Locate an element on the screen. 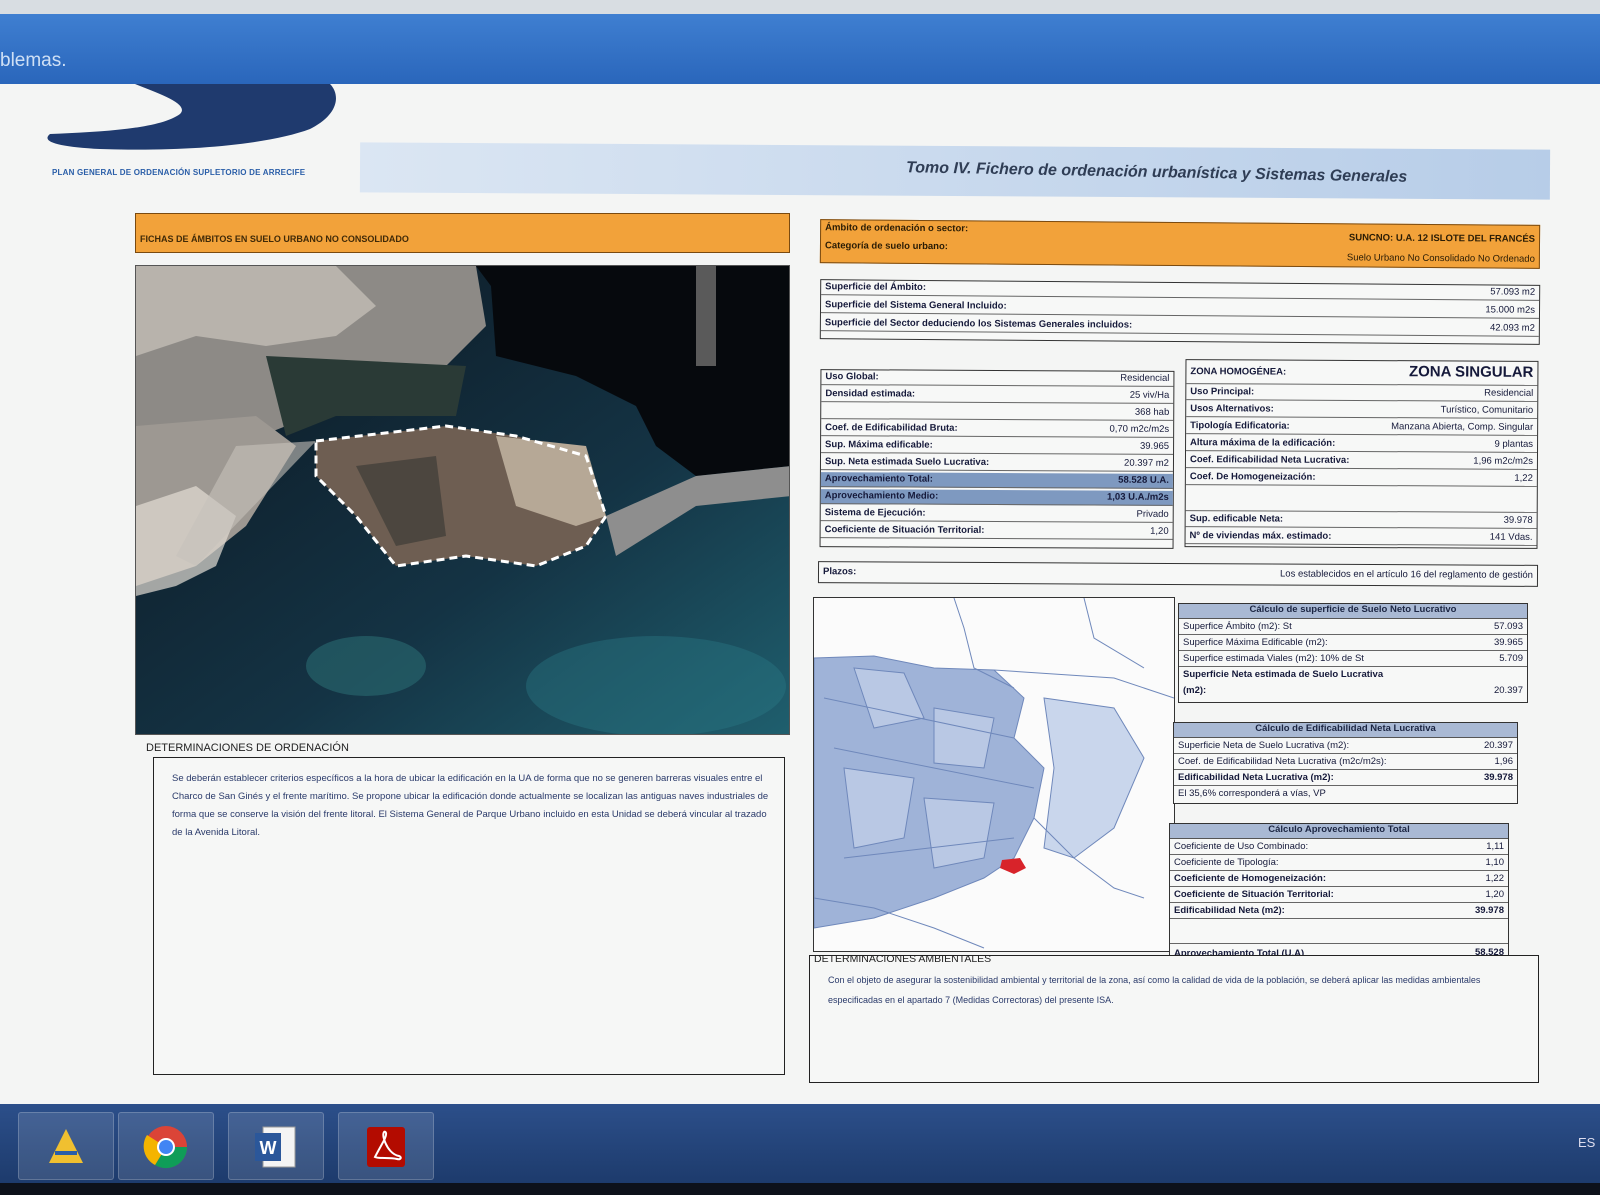 The image size is (1600, 1195). table-row: Superfice Máxima Edificable (m2): 39.965 is located at coordinates (1353, 643).